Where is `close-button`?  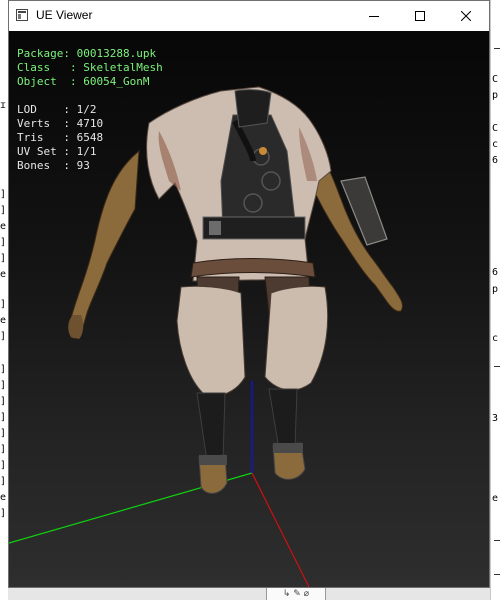
close-button is located at coordinates (466, 16).